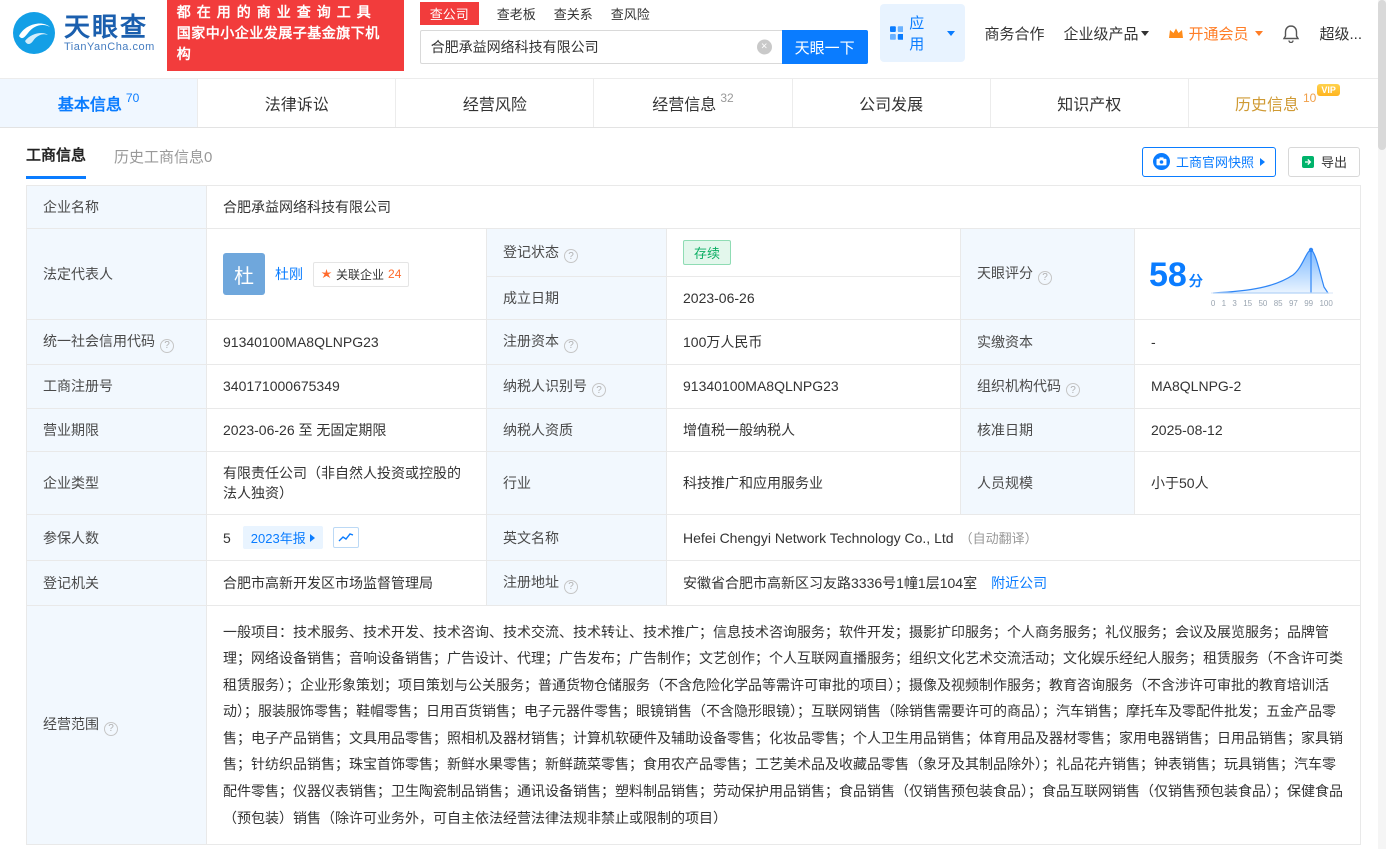 The height and width of the screenshot is (849, 1386). What do you see at coordinates (346, 483) in the screenshot?
I see `company-type-value: 有限责任公司（非自然人投资或控股的法人独资）` at bounding box center [346, 483].